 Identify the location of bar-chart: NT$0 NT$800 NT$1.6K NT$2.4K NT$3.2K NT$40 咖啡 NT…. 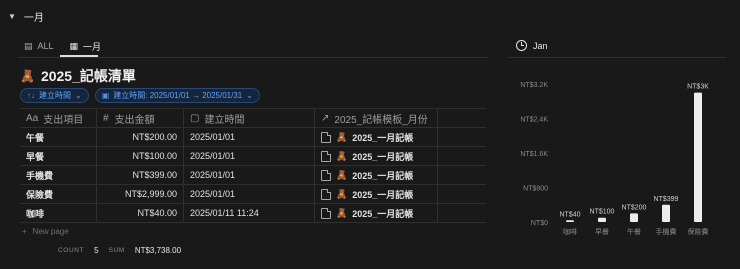
(614, 159).